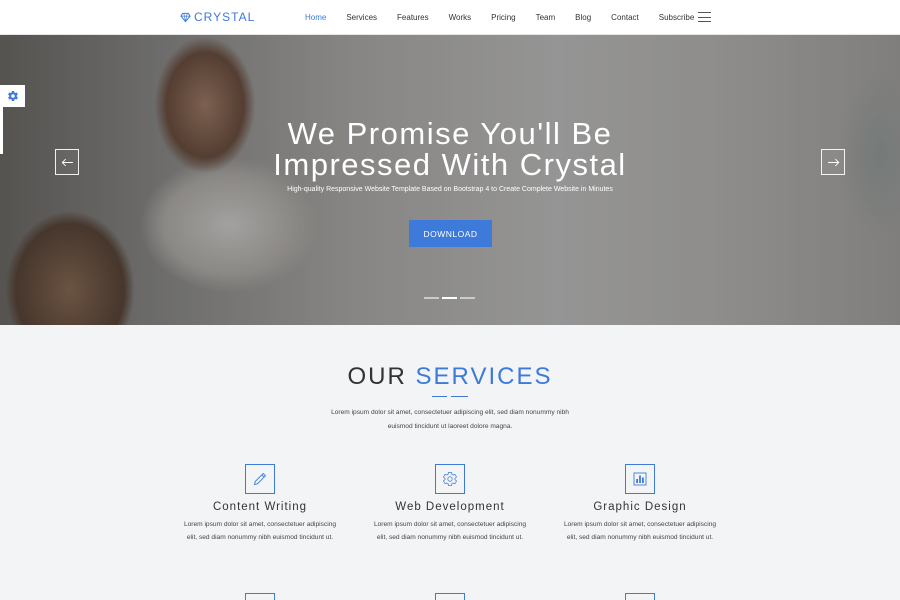 The image size is (900, 600). What do you see at coordinates (1, 130) in the screenshot?
I see `settings-panel-edge` at bounding box center [1, 130].